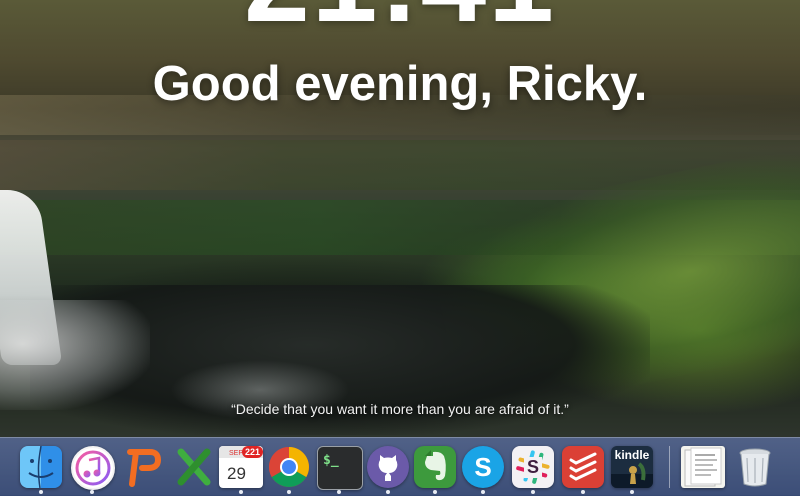 The height and width of the screenshot is (496, 800). I want to click on itunes-icon, so click(93, 468).